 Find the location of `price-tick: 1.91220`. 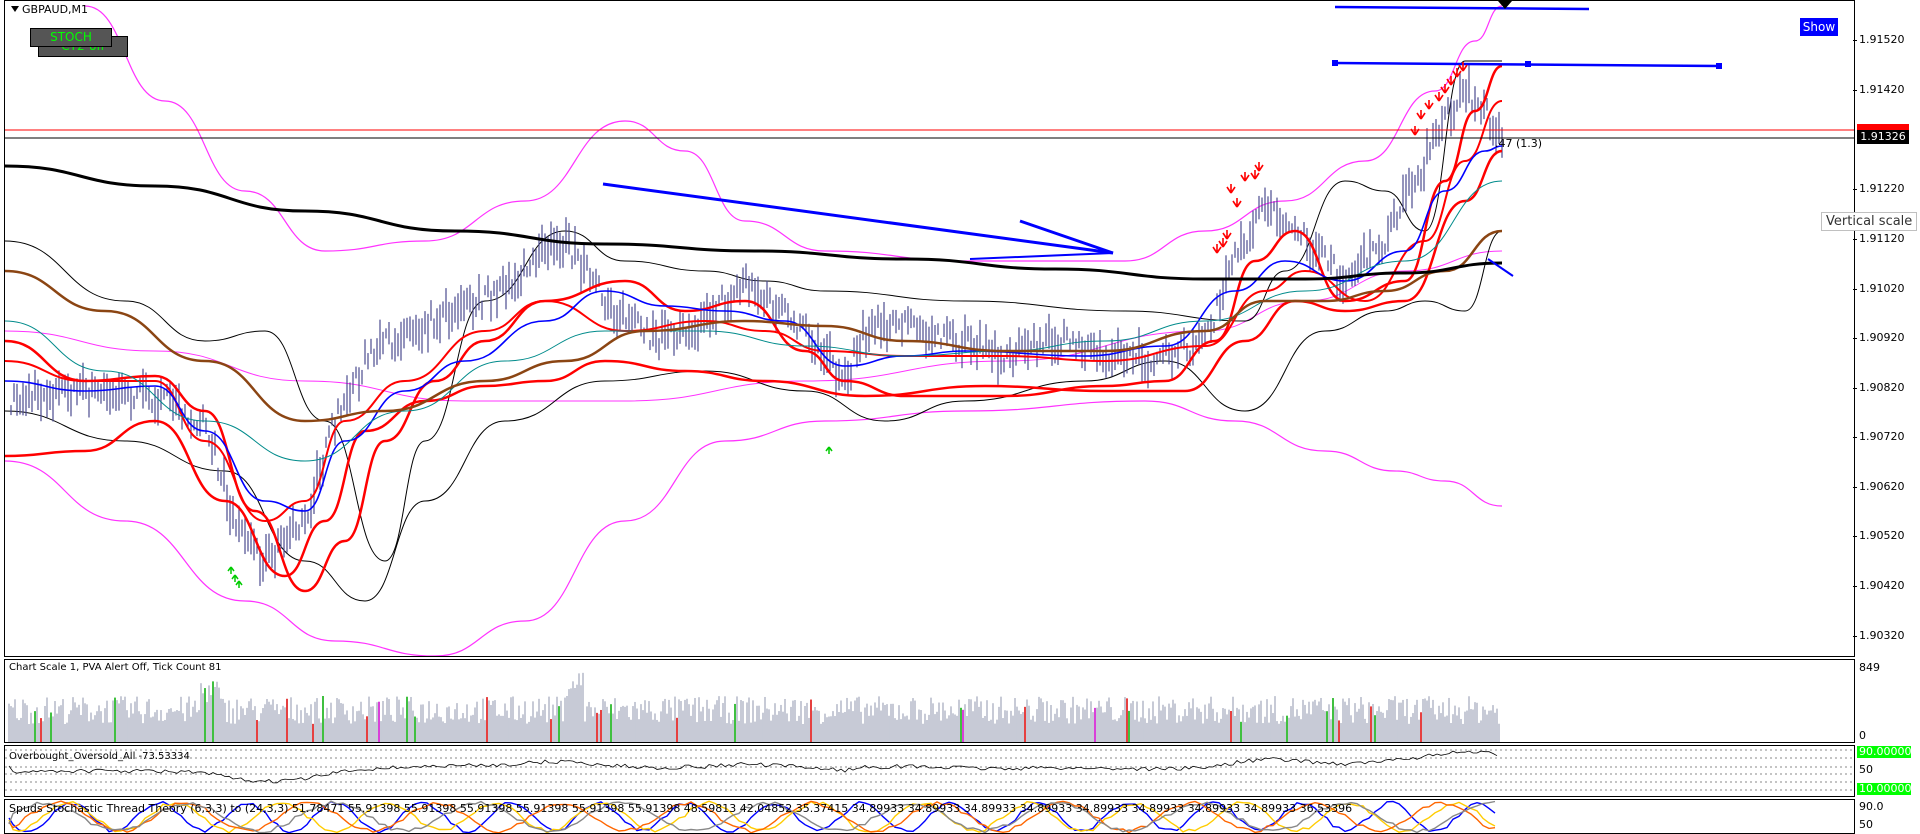

price-tick: 1.91220 is located at coordinates (1879, 188).